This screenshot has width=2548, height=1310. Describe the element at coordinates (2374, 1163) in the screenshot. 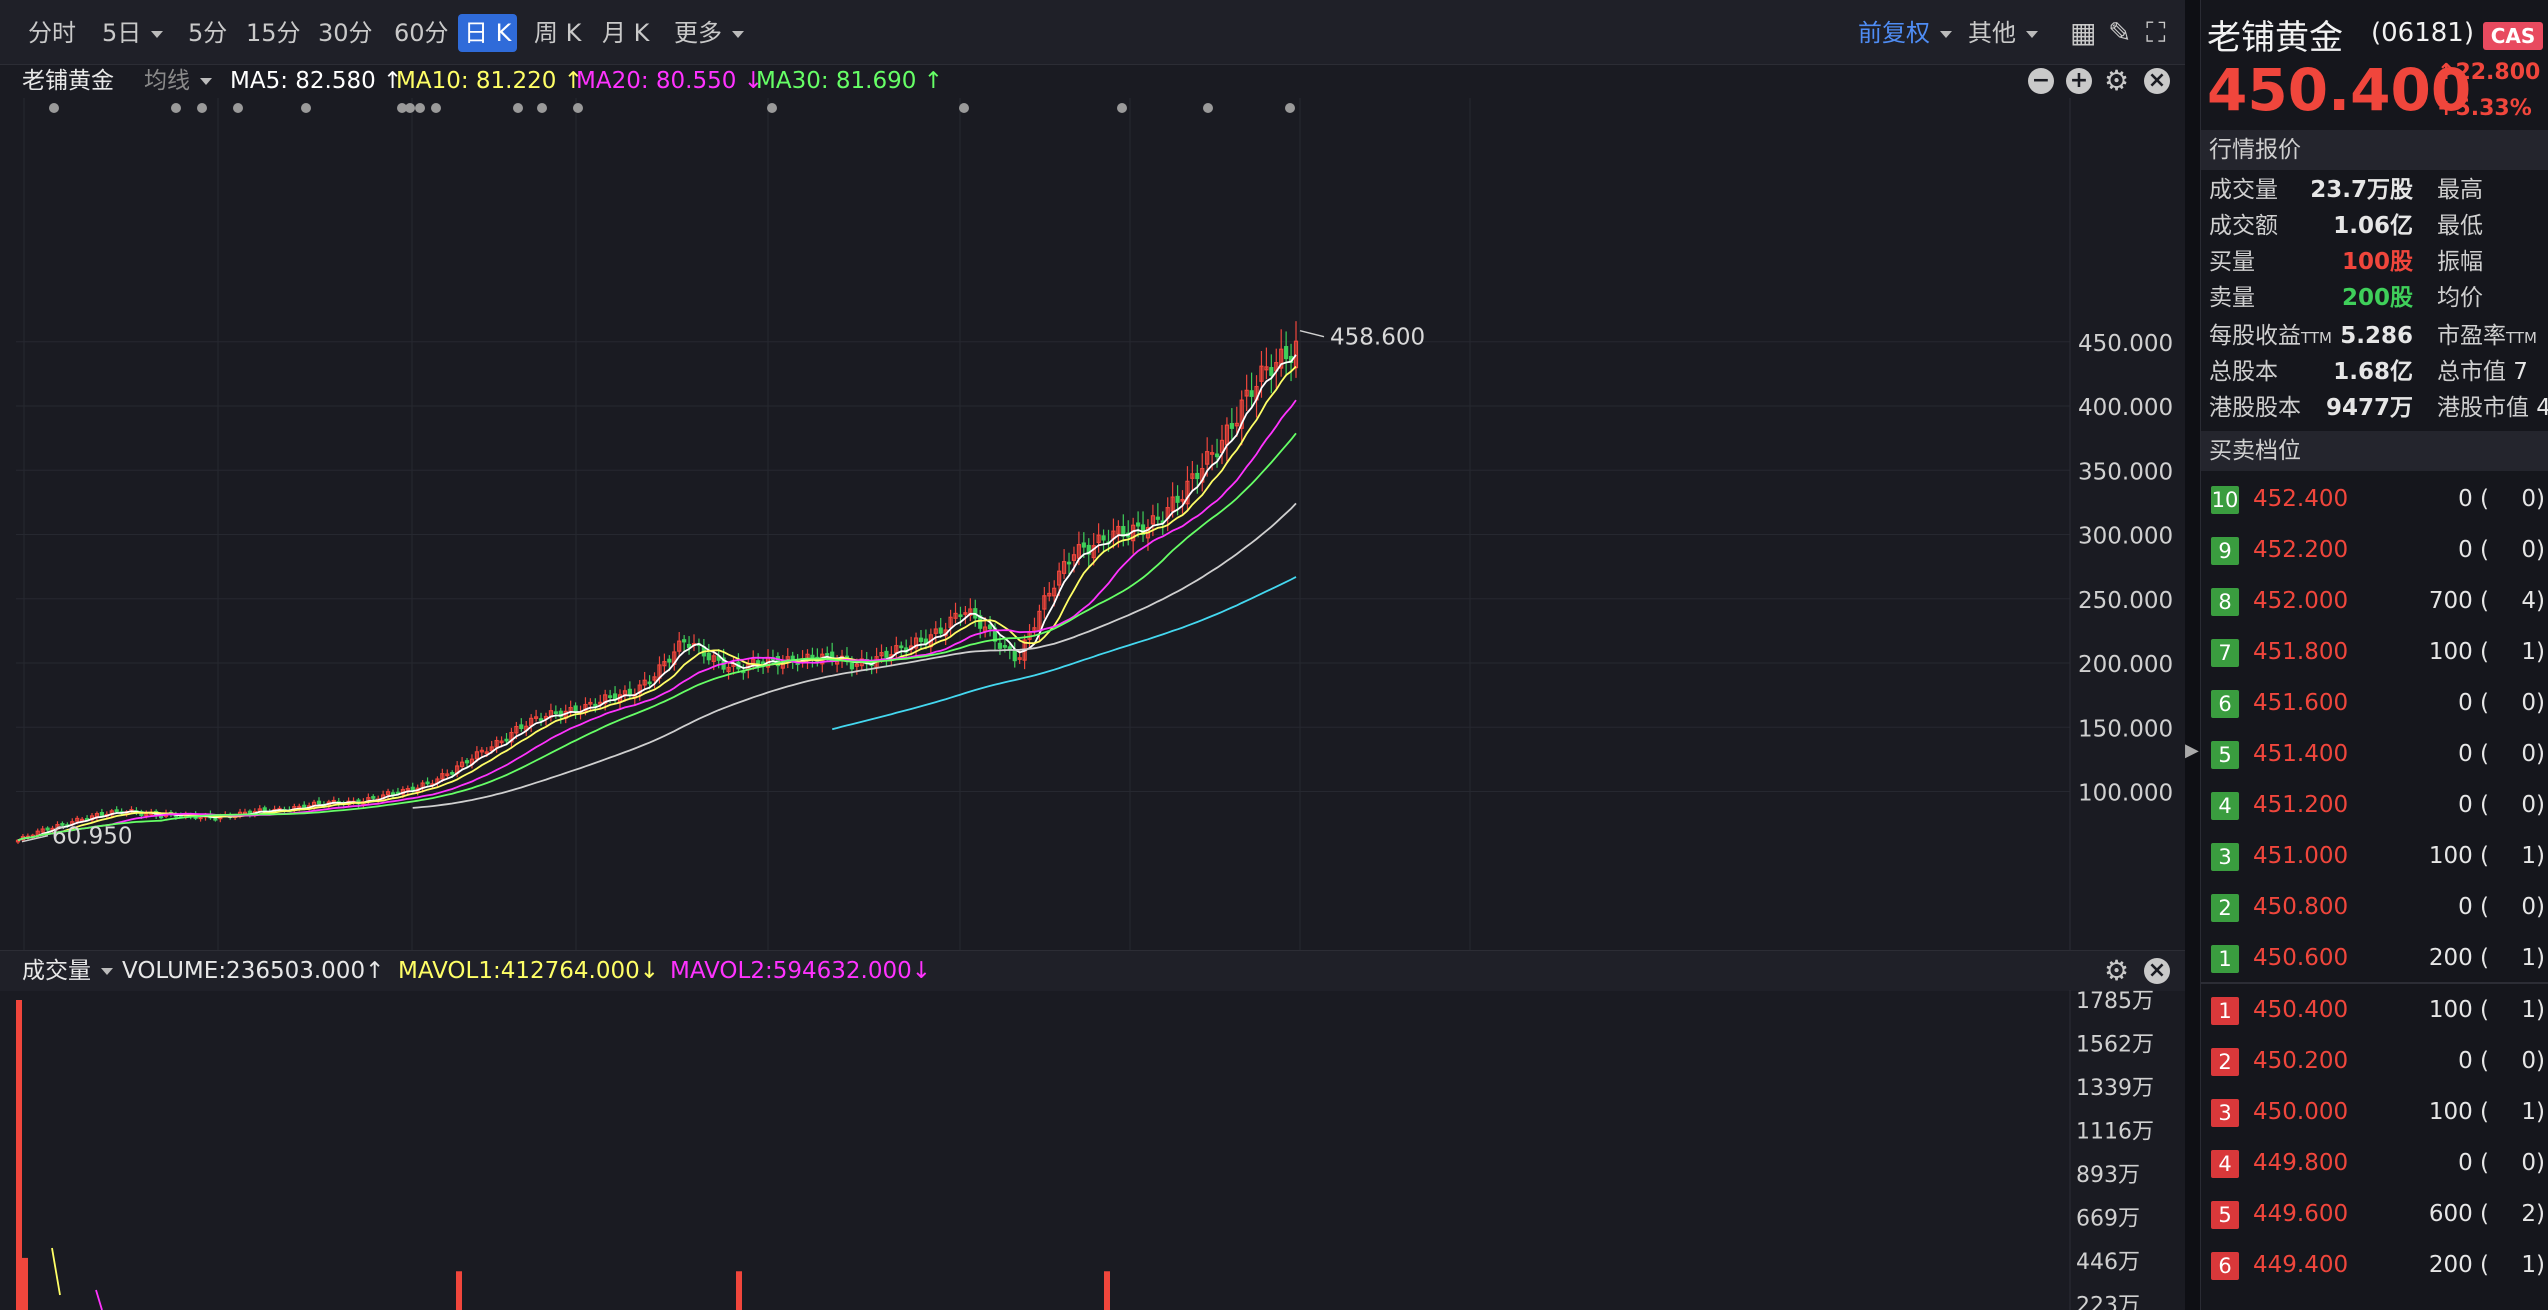

I see `bid-row: 4 449.800 0 (0)` at that location.